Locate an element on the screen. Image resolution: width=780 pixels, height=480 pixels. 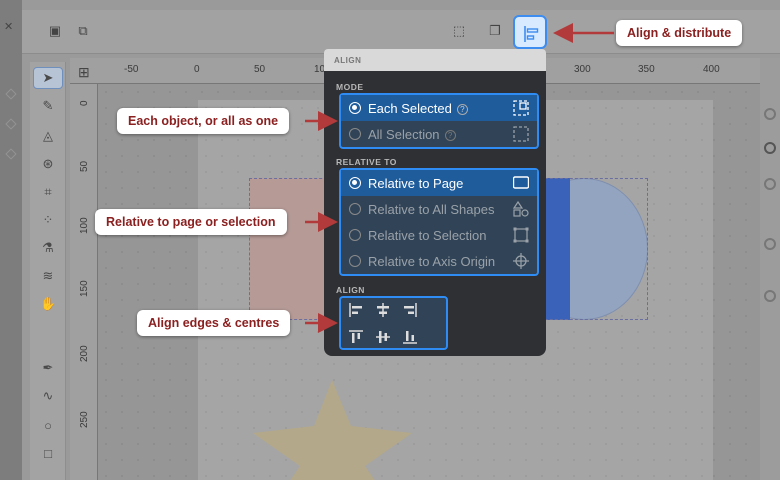
callout-mode: Each object, or all as one is located at coordinates (203, 121).